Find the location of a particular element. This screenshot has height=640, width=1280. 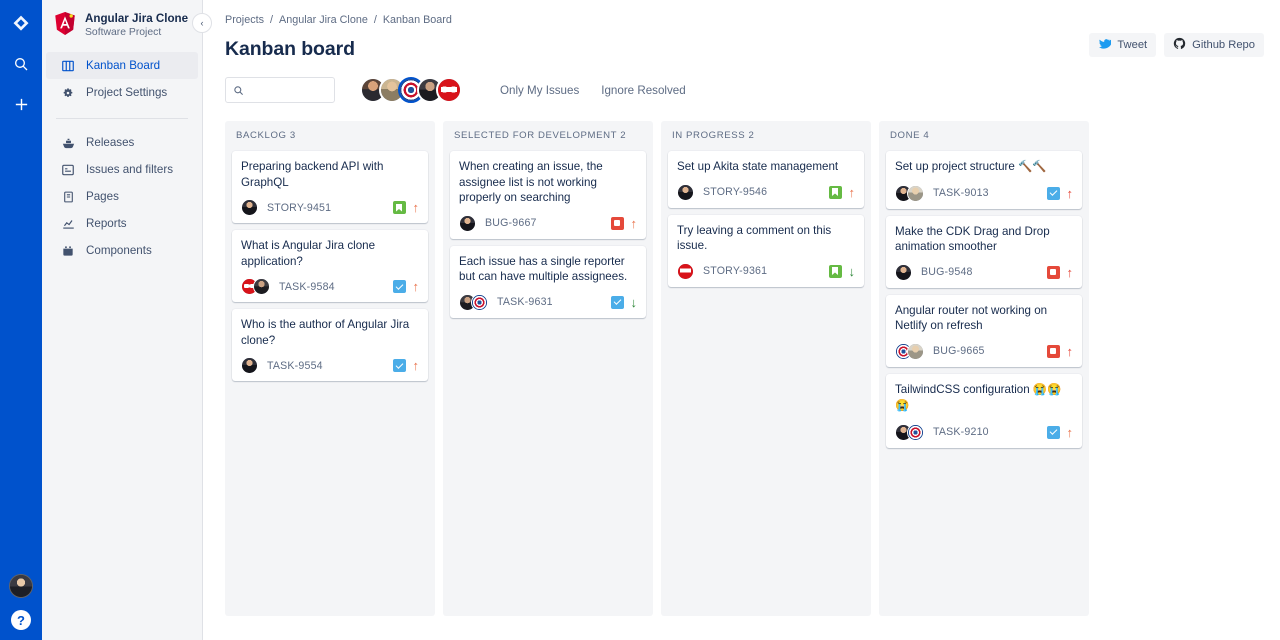

issue-key: TASK-9554 is located at coordinates (295, 365).